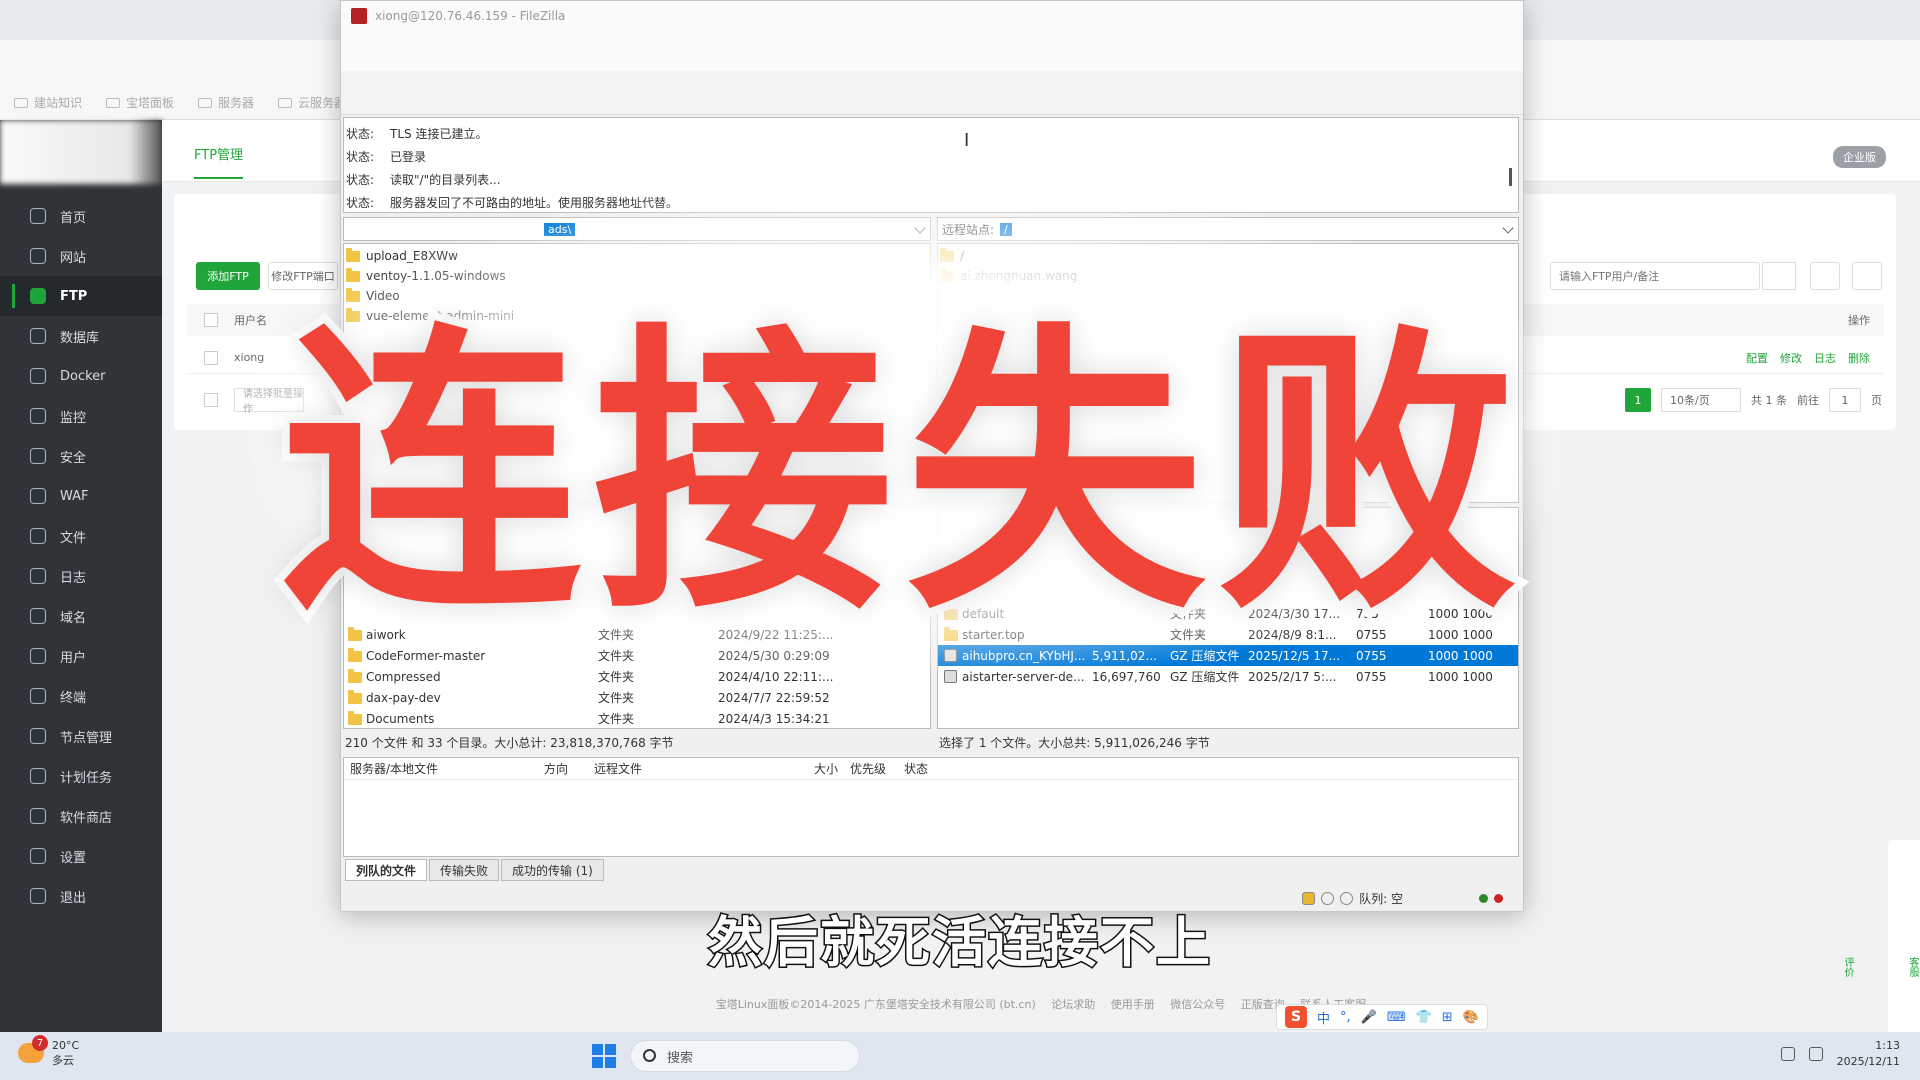  I want to click on sidebar-item-cron: 计划任务, so click(81, 776).